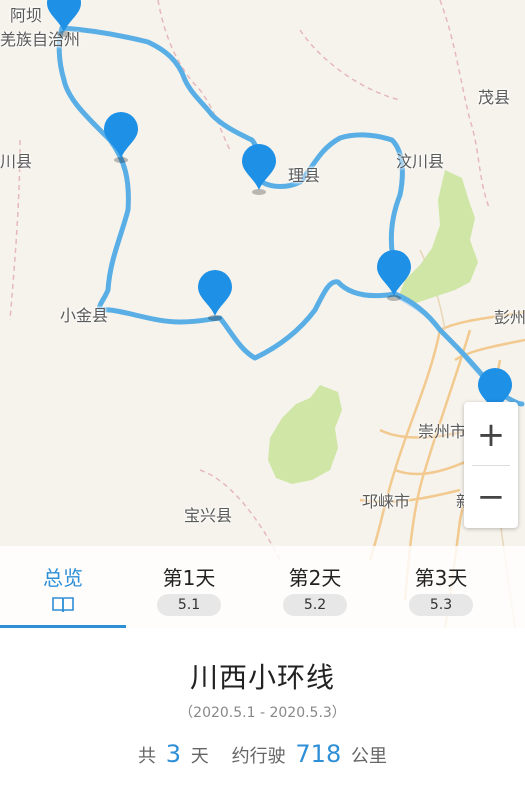  Describe the element at coordinates (147, 756) in the screenshot. I see `days-prefix: 共` at that location.